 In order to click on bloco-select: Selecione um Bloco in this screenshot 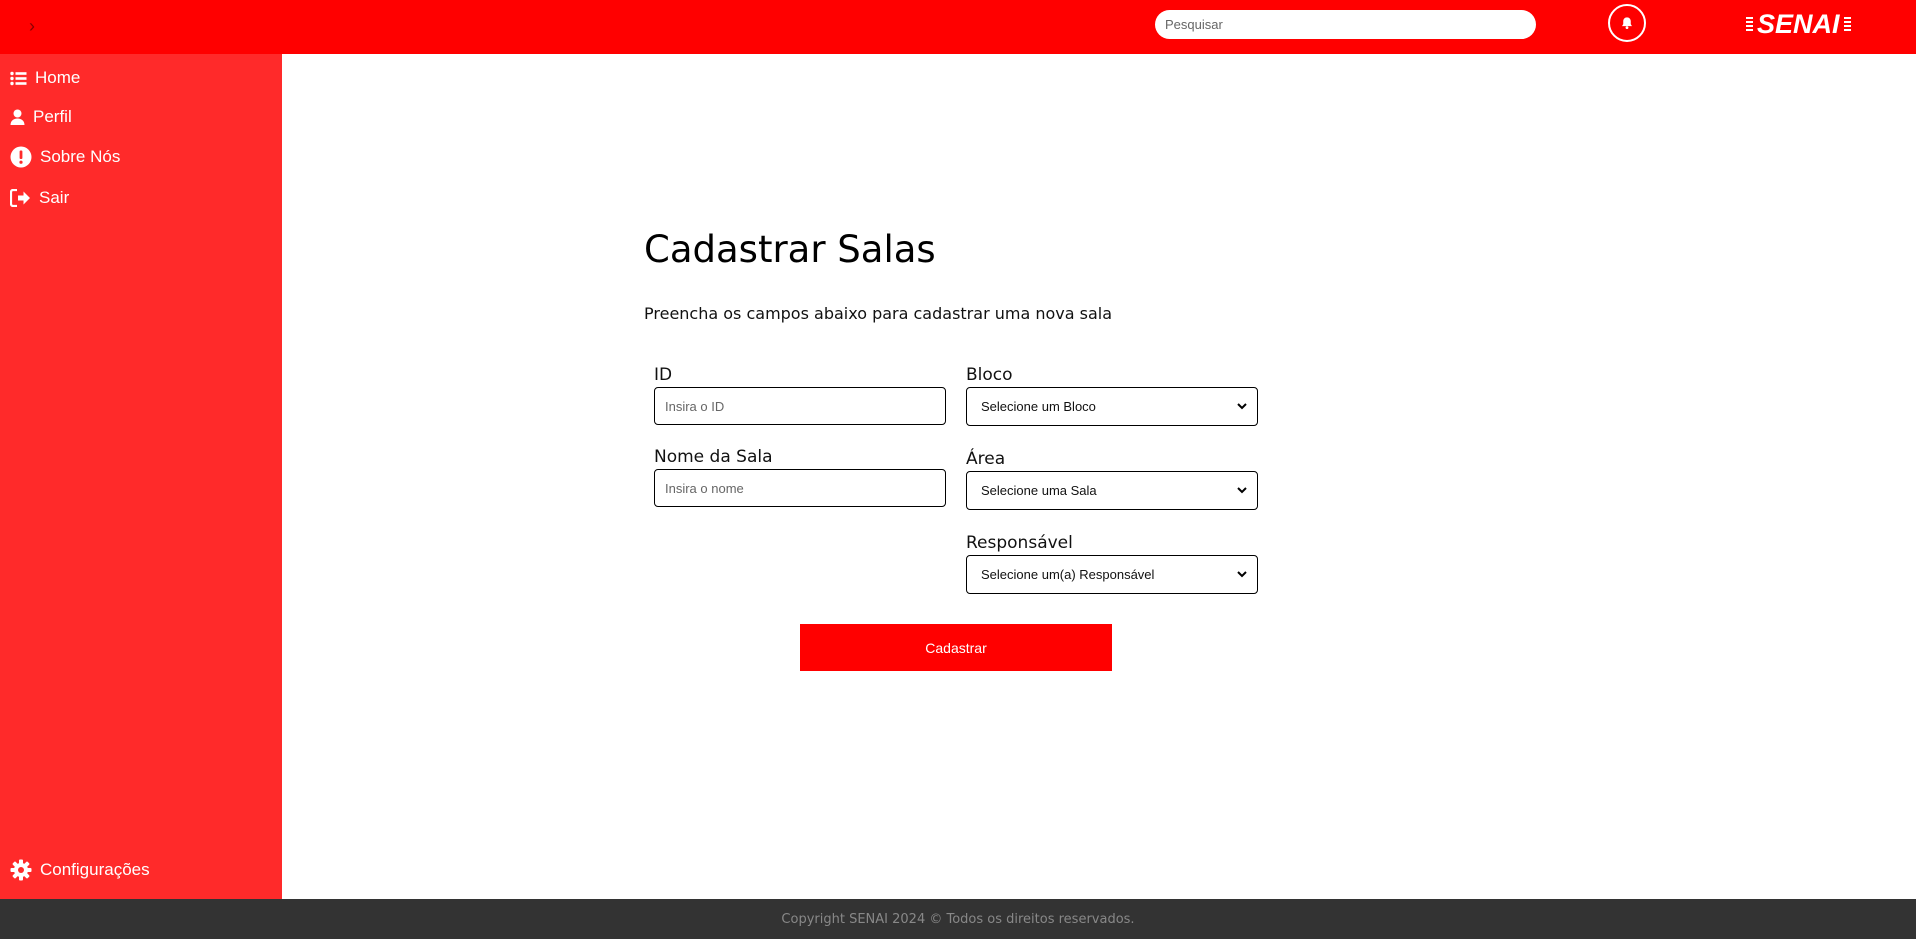, I will do `click(1112, 406)`.